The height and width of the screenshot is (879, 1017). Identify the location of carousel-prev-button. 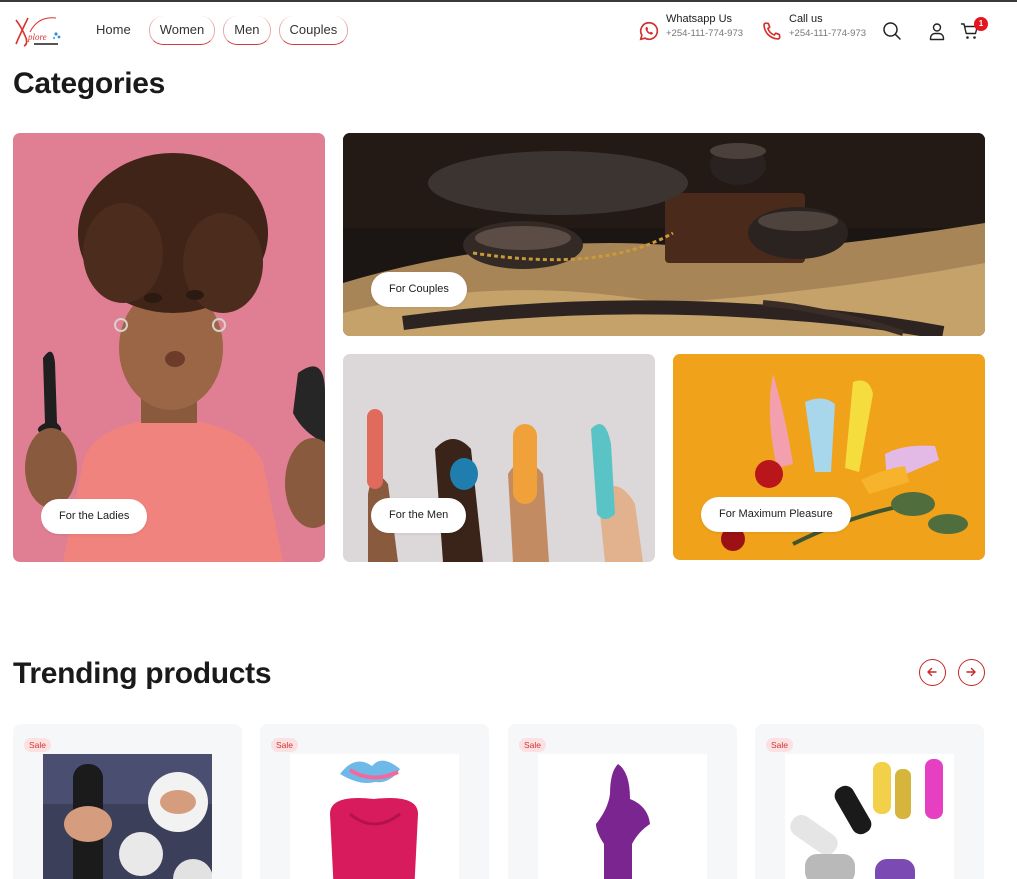
(932, 672).